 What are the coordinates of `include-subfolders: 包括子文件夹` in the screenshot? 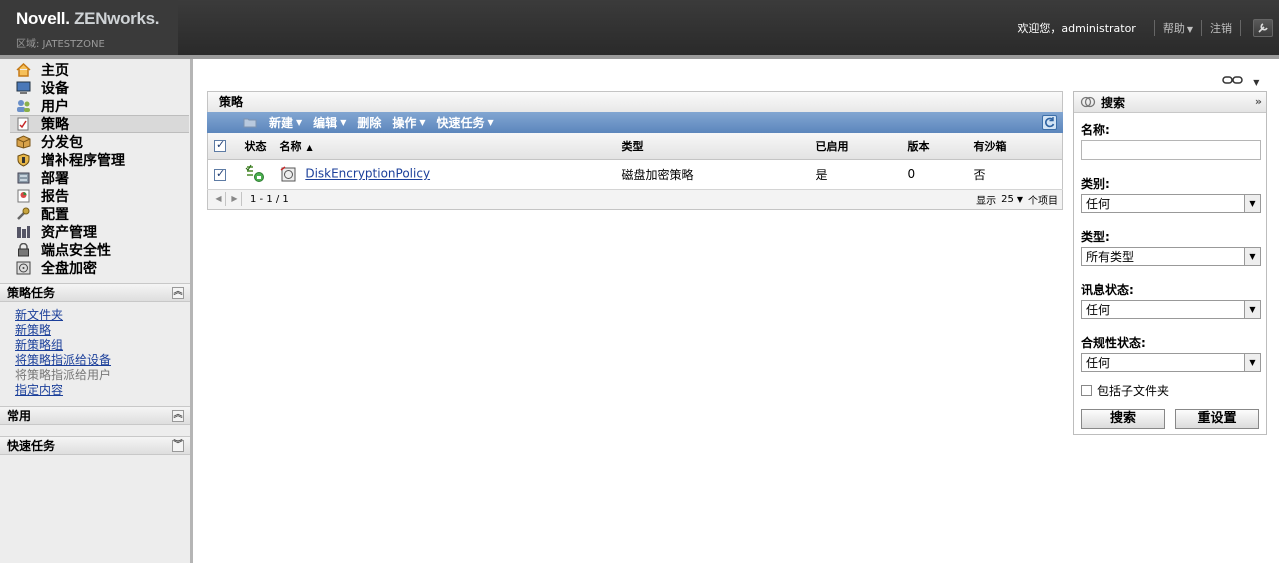 It's located at (1170, 390).